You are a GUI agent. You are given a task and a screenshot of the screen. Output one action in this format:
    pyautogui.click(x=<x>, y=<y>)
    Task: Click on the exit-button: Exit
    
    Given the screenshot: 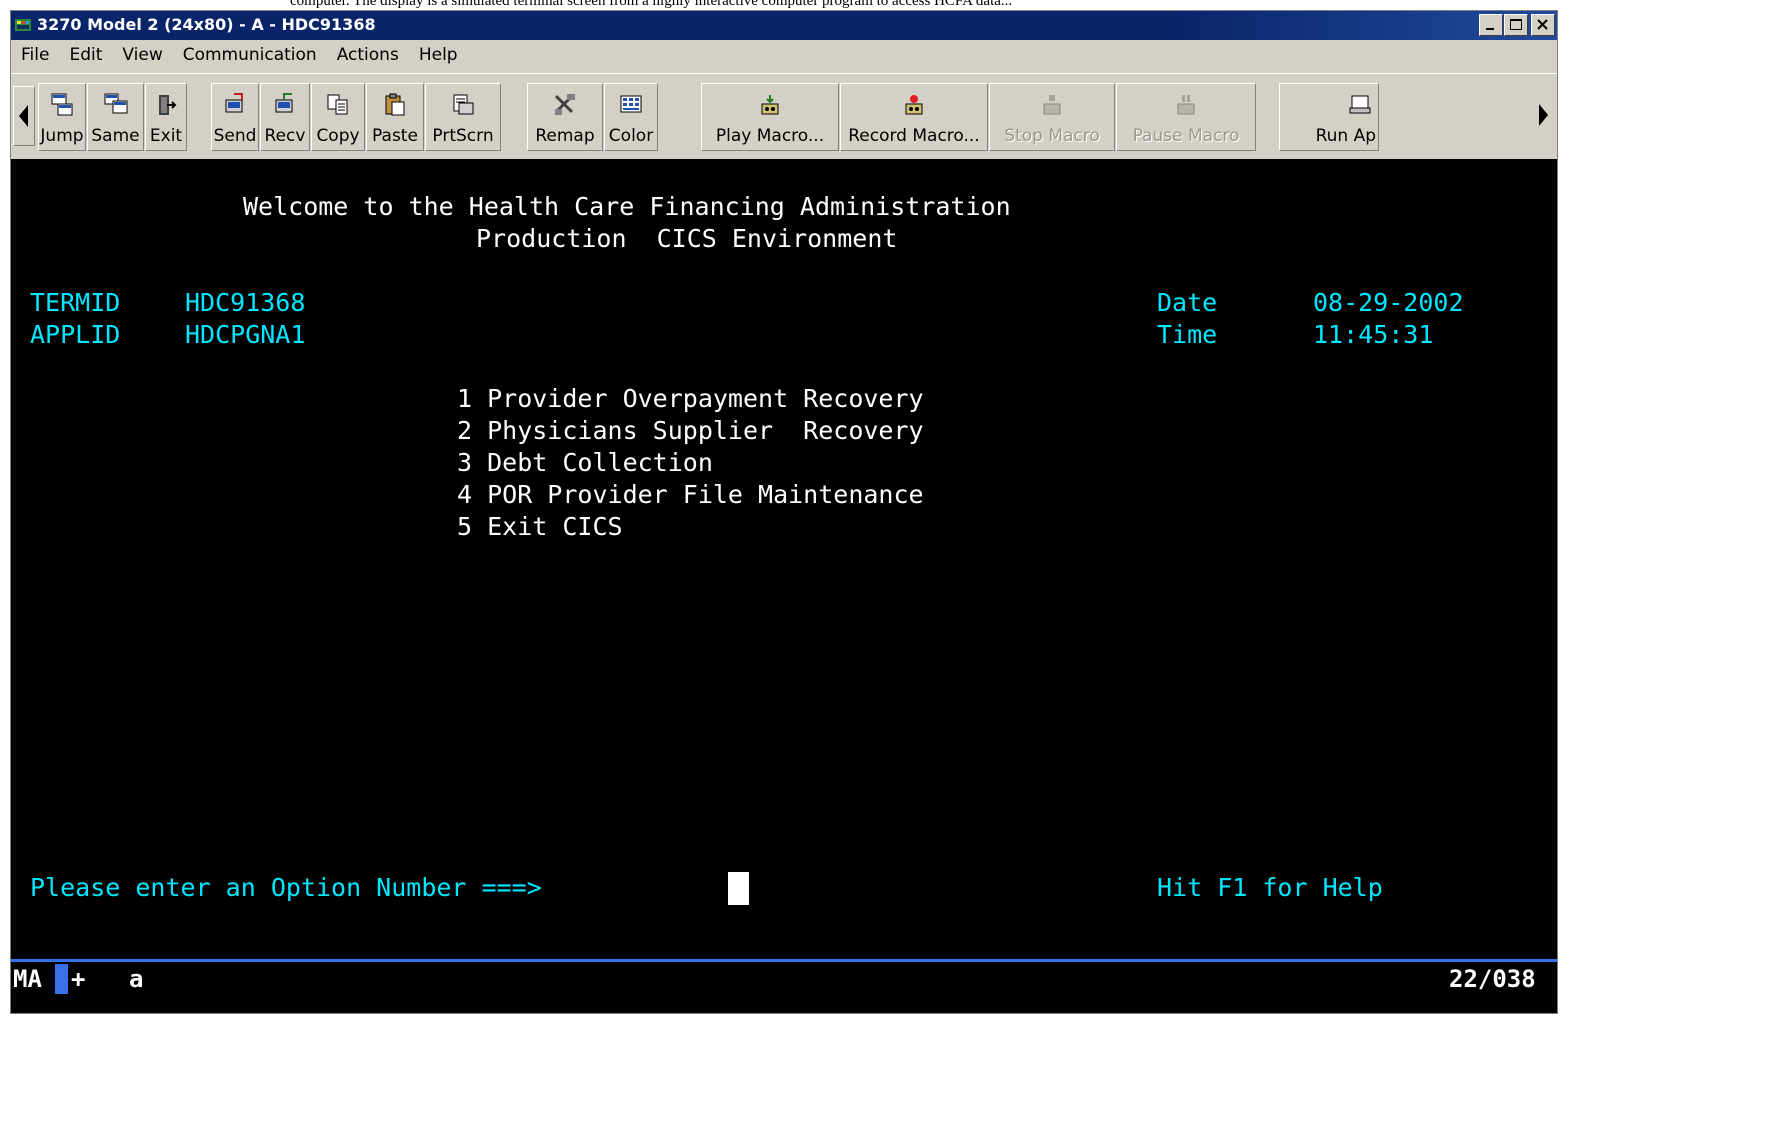 What is the action you would take?
    pyautogui.click(x=166, y=117)
    